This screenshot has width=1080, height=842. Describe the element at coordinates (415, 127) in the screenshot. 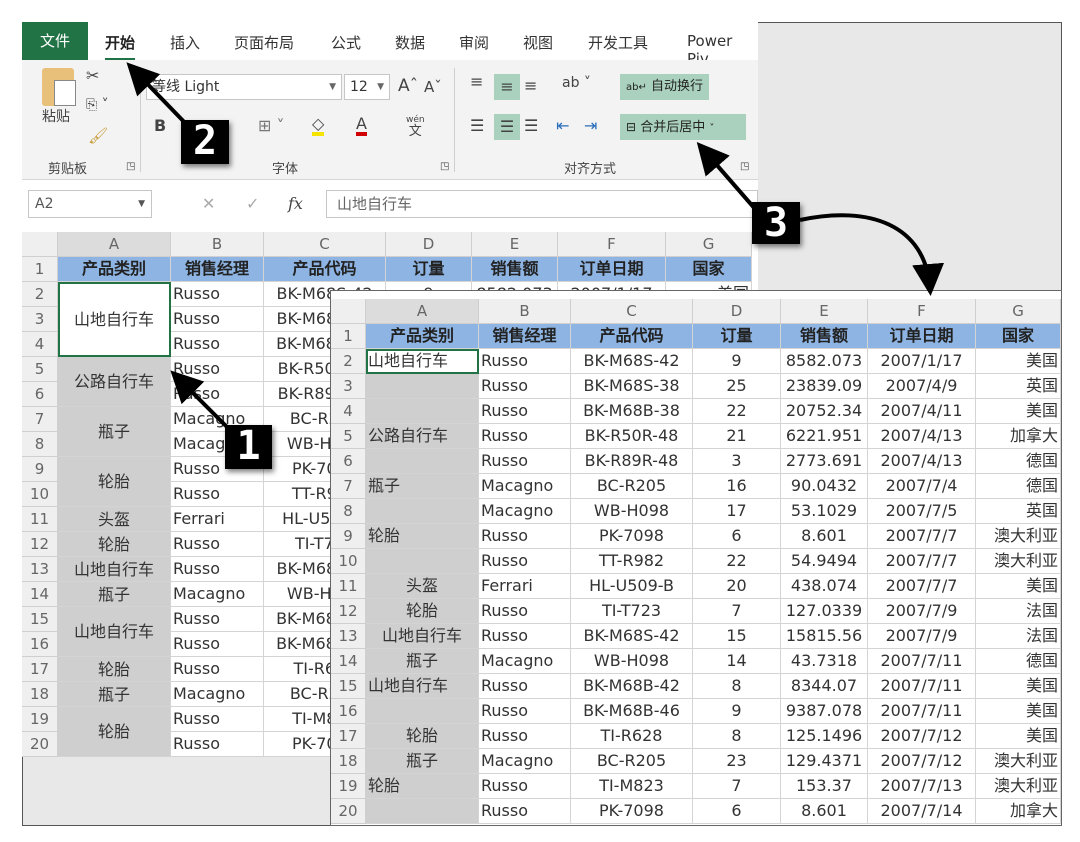

I see `phonetic-icon: wén 文` at that location.